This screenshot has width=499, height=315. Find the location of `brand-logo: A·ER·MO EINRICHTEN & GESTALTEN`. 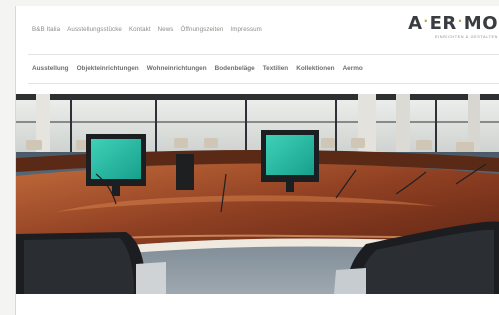

brand-logo: A·ER·MO EINRICHTEN & GESTALTEN is located at coordinates (453, 25).